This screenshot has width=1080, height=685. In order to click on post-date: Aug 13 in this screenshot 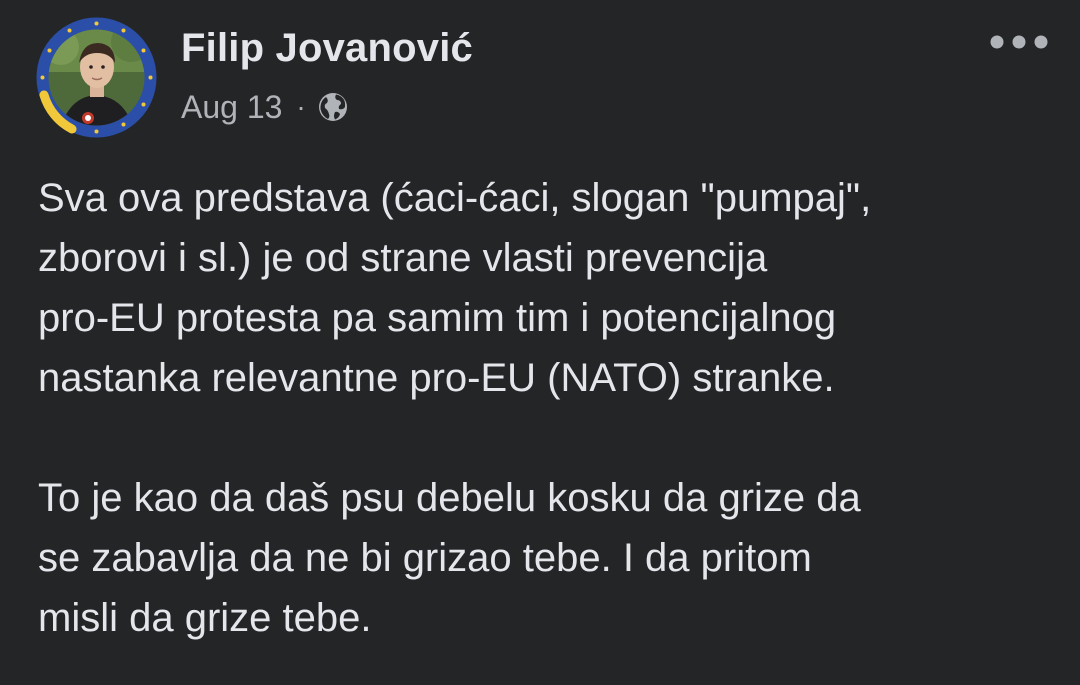, I will do `click(231, 107)`.